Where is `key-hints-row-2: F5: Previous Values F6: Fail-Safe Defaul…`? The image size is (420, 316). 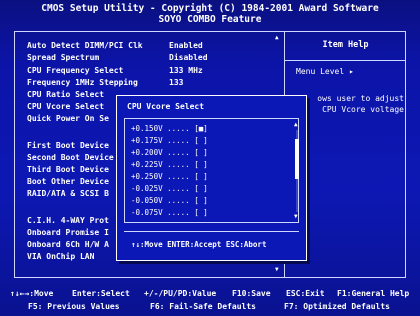
key-hints-row-2: F5: Previous Values F6: Fail-Safe Defaul… is located at coordinates (210, 307).